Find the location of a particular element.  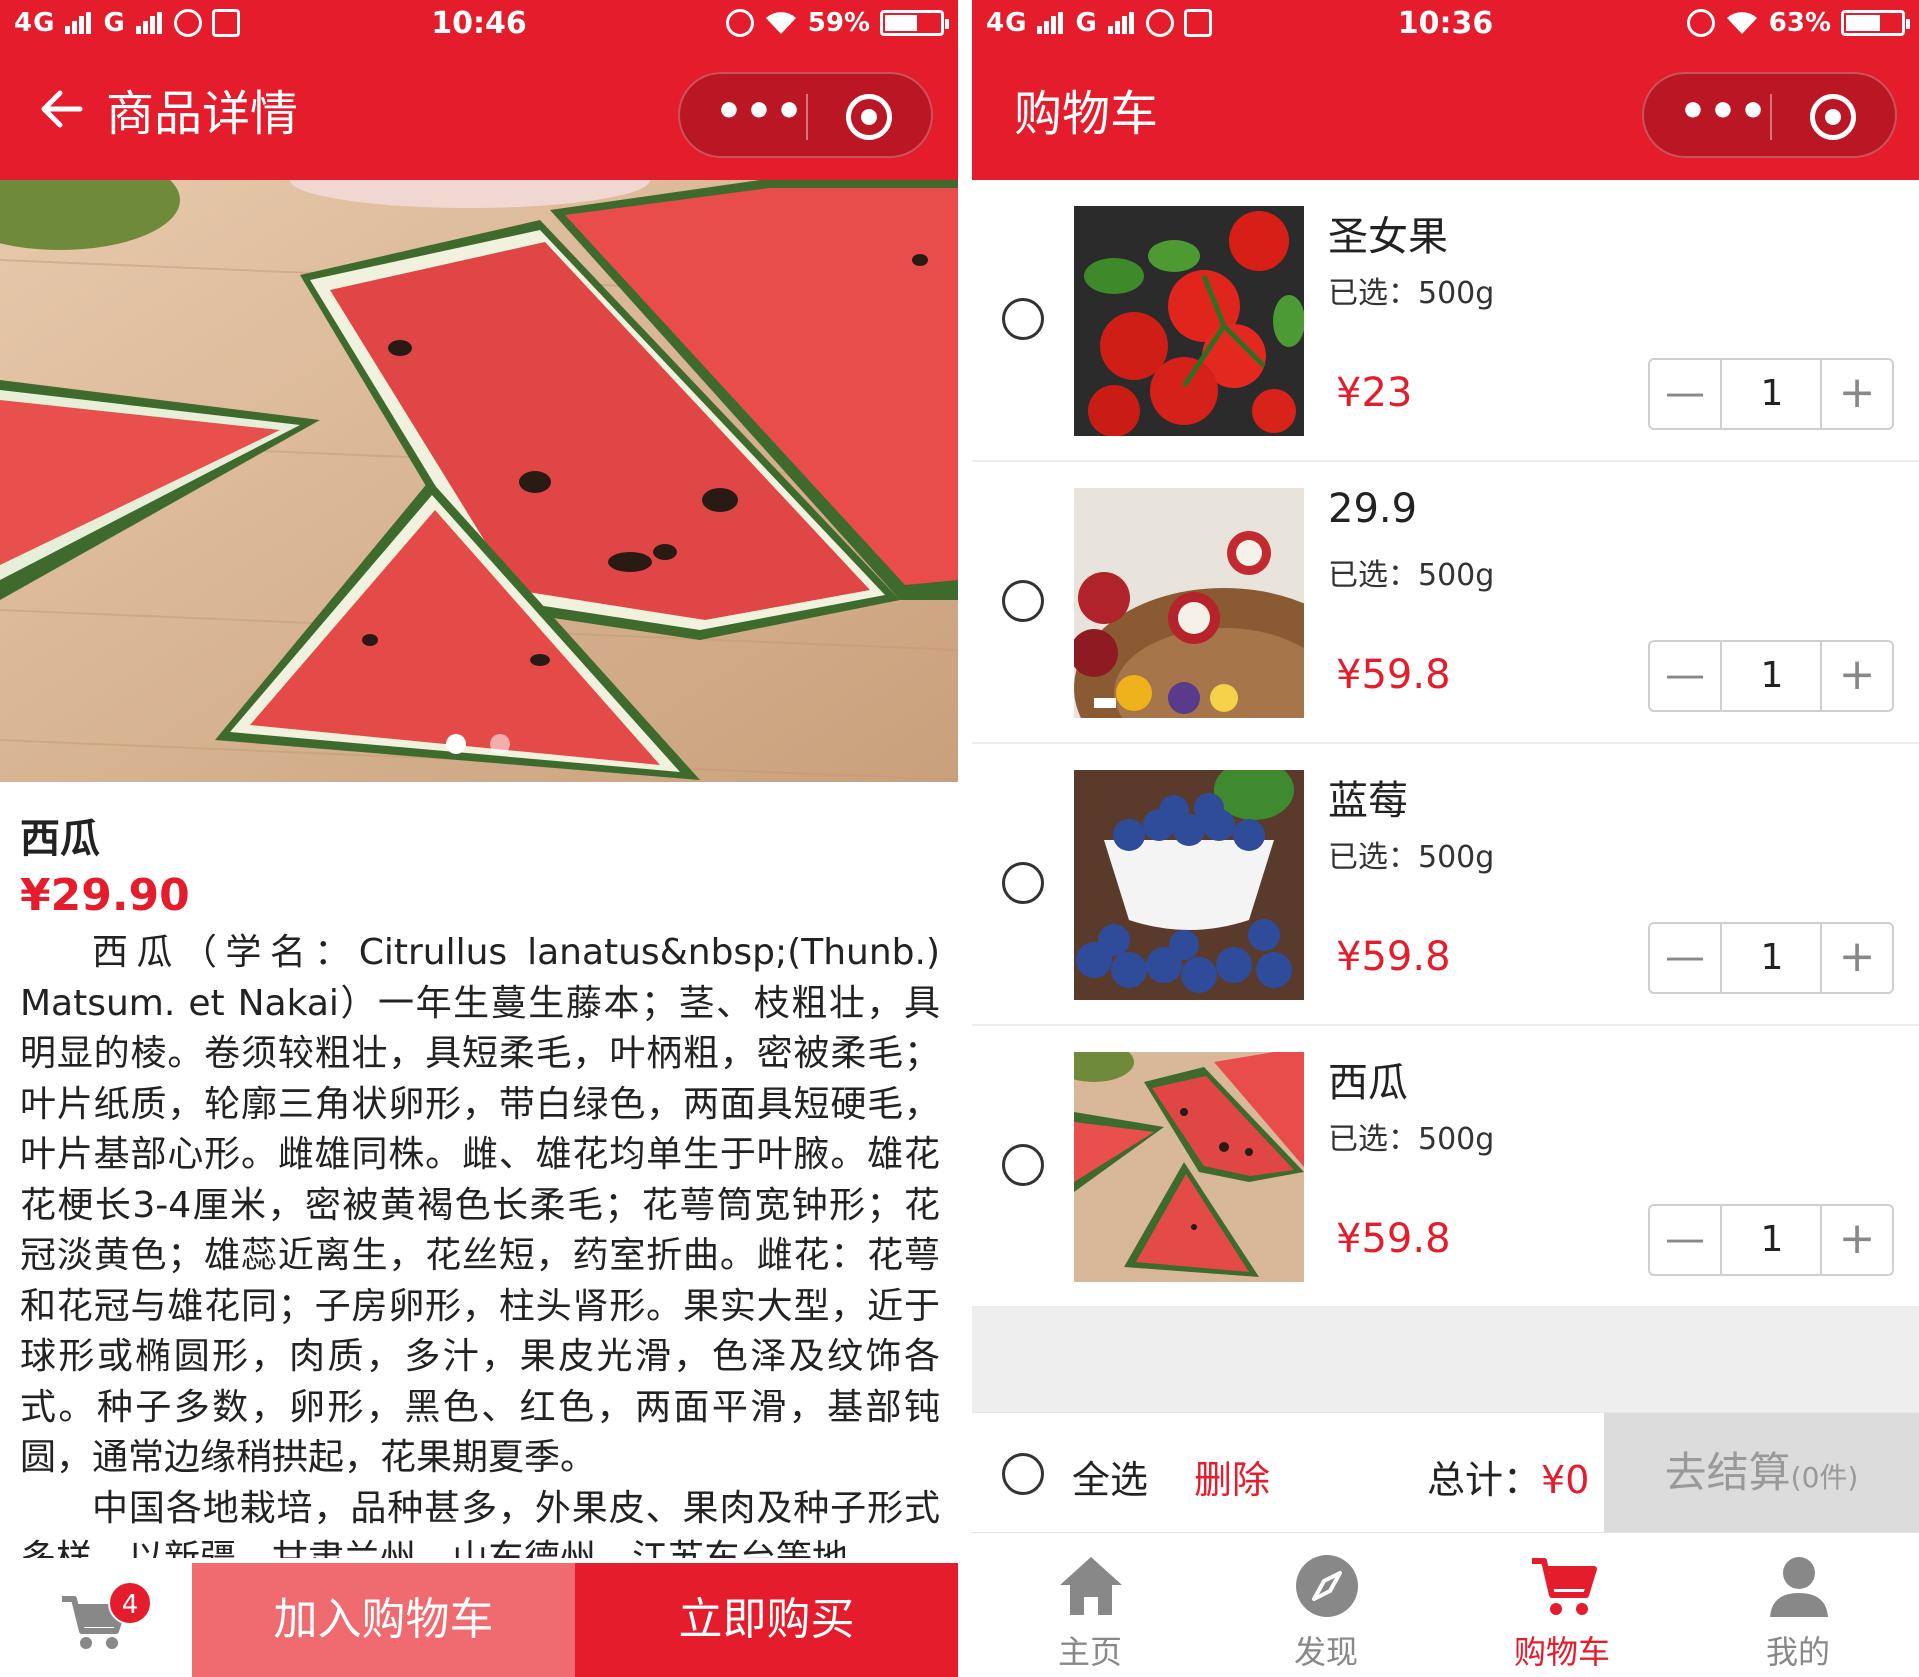

blueberries-photo is located at coordinates (1189, 885).